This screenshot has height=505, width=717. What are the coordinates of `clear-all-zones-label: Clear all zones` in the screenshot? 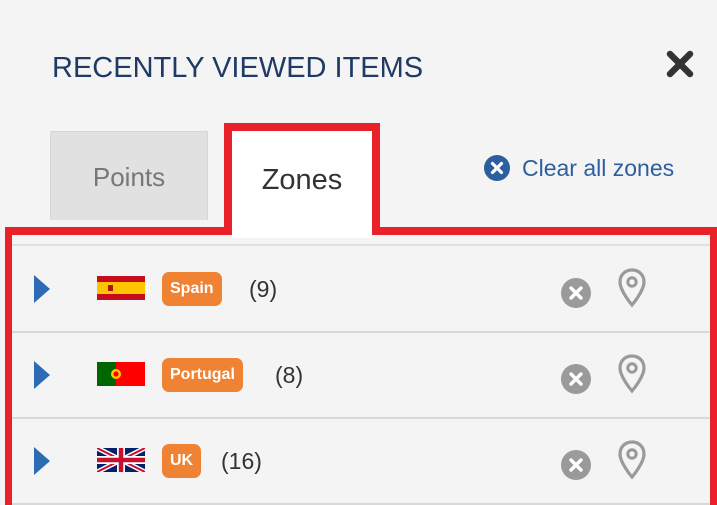 It's located at (598, 167).